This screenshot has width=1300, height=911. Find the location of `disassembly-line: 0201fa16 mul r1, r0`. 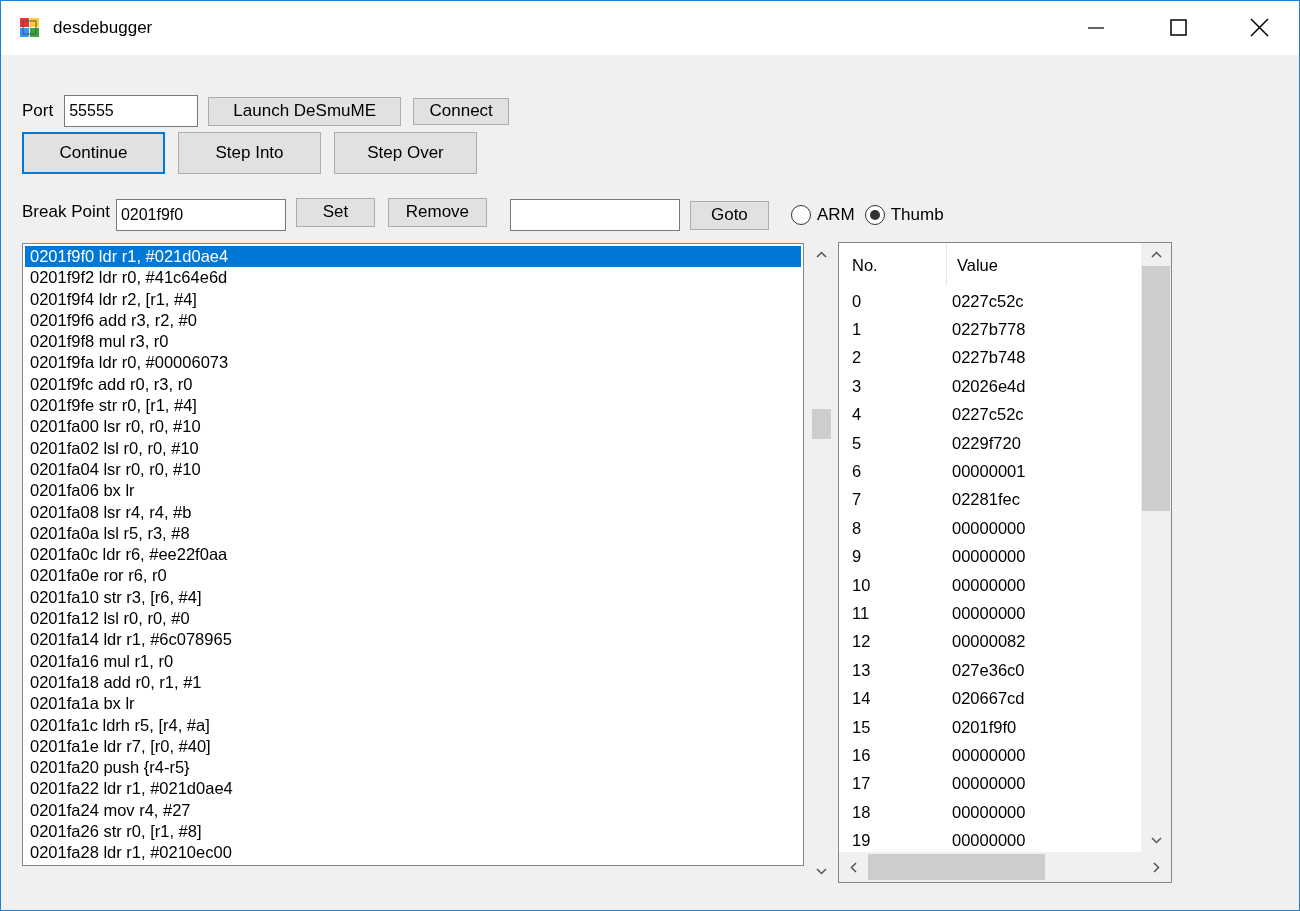

disassembly-line: 0201fa16 mul r1, r0 is located at coordinates (413, 661).